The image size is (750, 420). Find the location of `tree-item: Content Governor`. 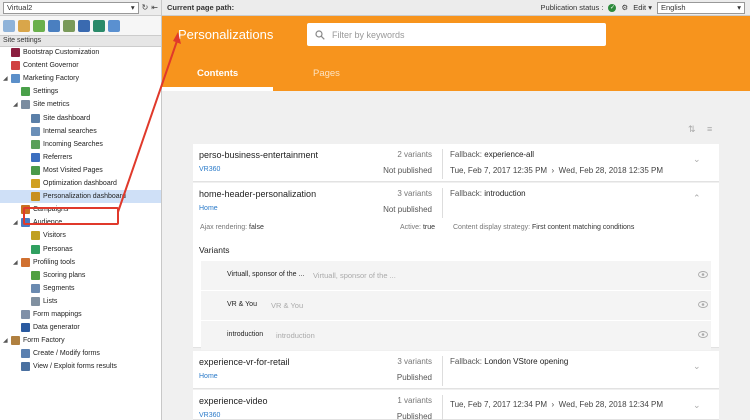

tree-item: Content Governor is located at coordinates (80, 65).